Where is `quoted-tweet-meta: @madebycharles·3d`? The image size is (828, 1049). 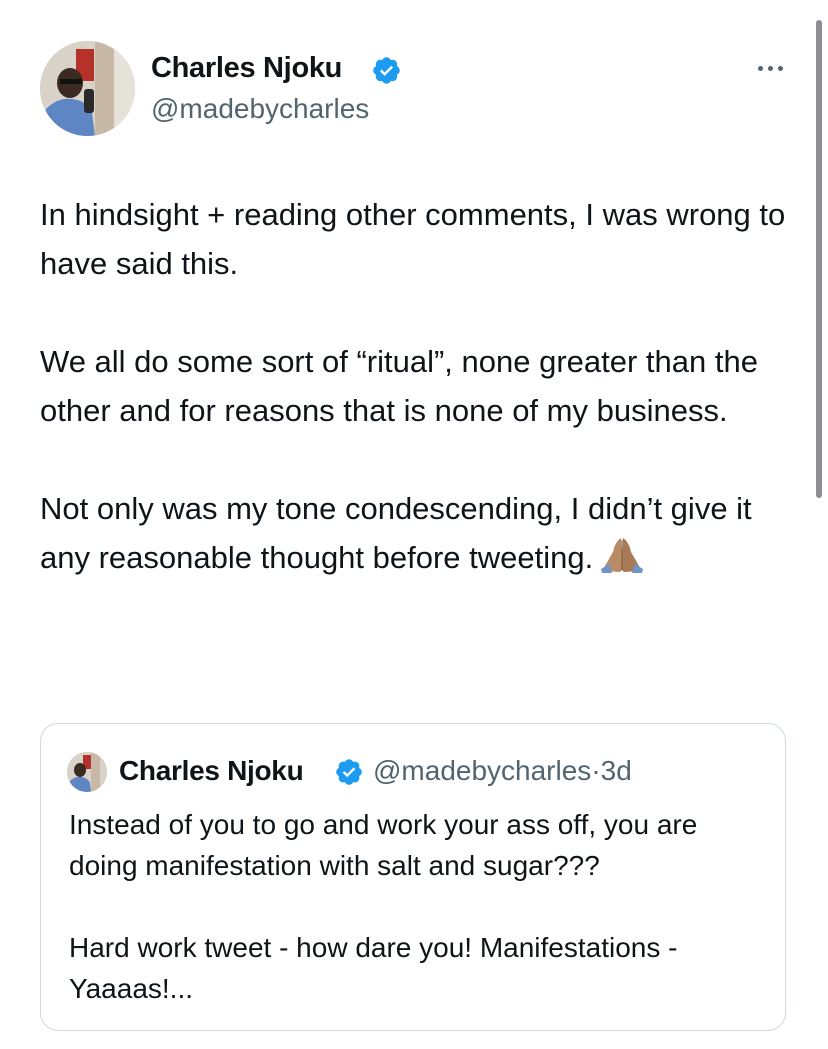 quoted-tweet-meta: @madebycharles·3d is located at coordinates (502, 771).